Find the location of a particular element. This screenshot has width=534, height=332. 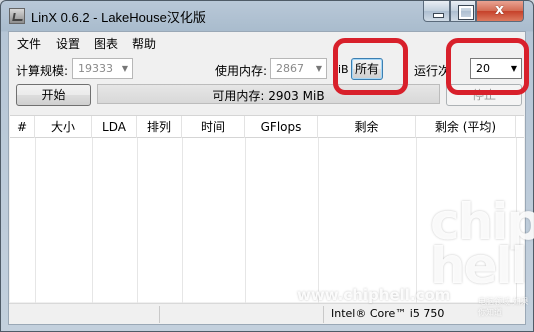

table-header: # 大小 LDA 排列 时间 GFlops 剩余 剩余 (平均) is located at coordinates (267, 127).